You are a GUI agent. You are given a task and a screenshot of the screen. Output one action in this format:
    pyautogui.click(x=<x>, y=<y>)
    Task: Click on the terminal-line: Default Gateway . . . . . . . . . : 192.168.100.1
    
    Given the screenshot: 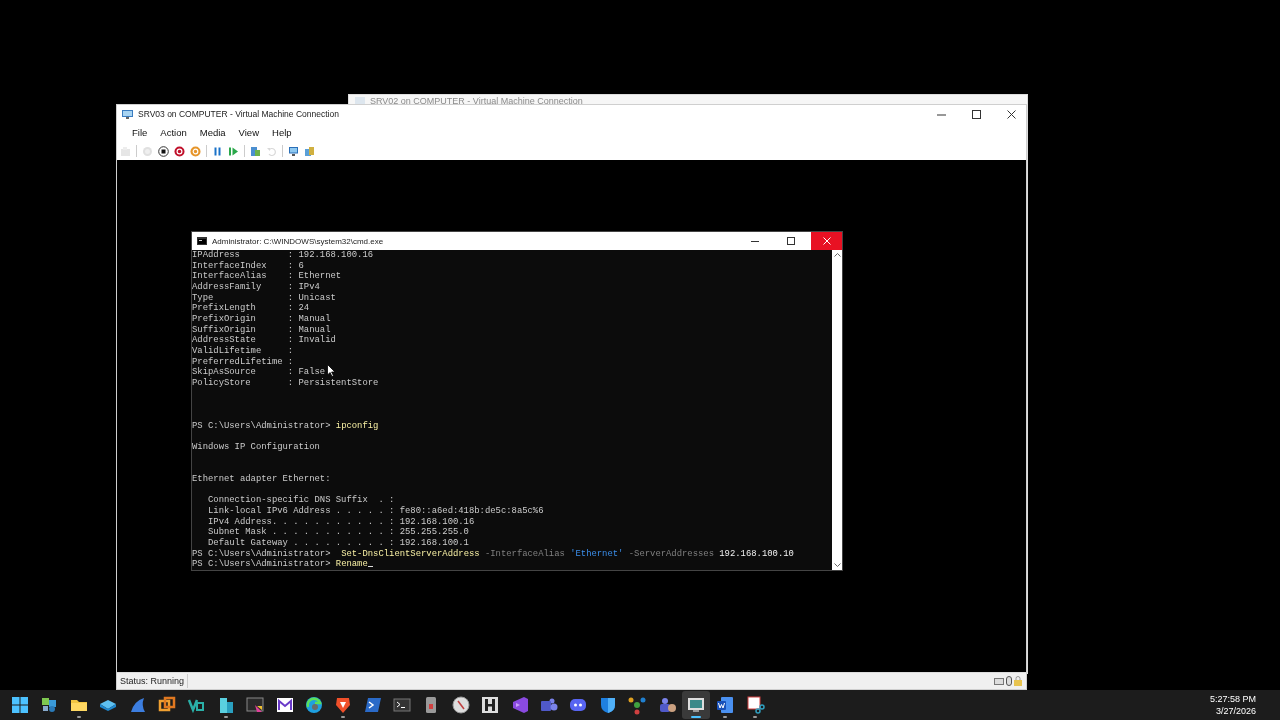 What is the action you would take?
    pyautogui.click(x=337, y=543)
    